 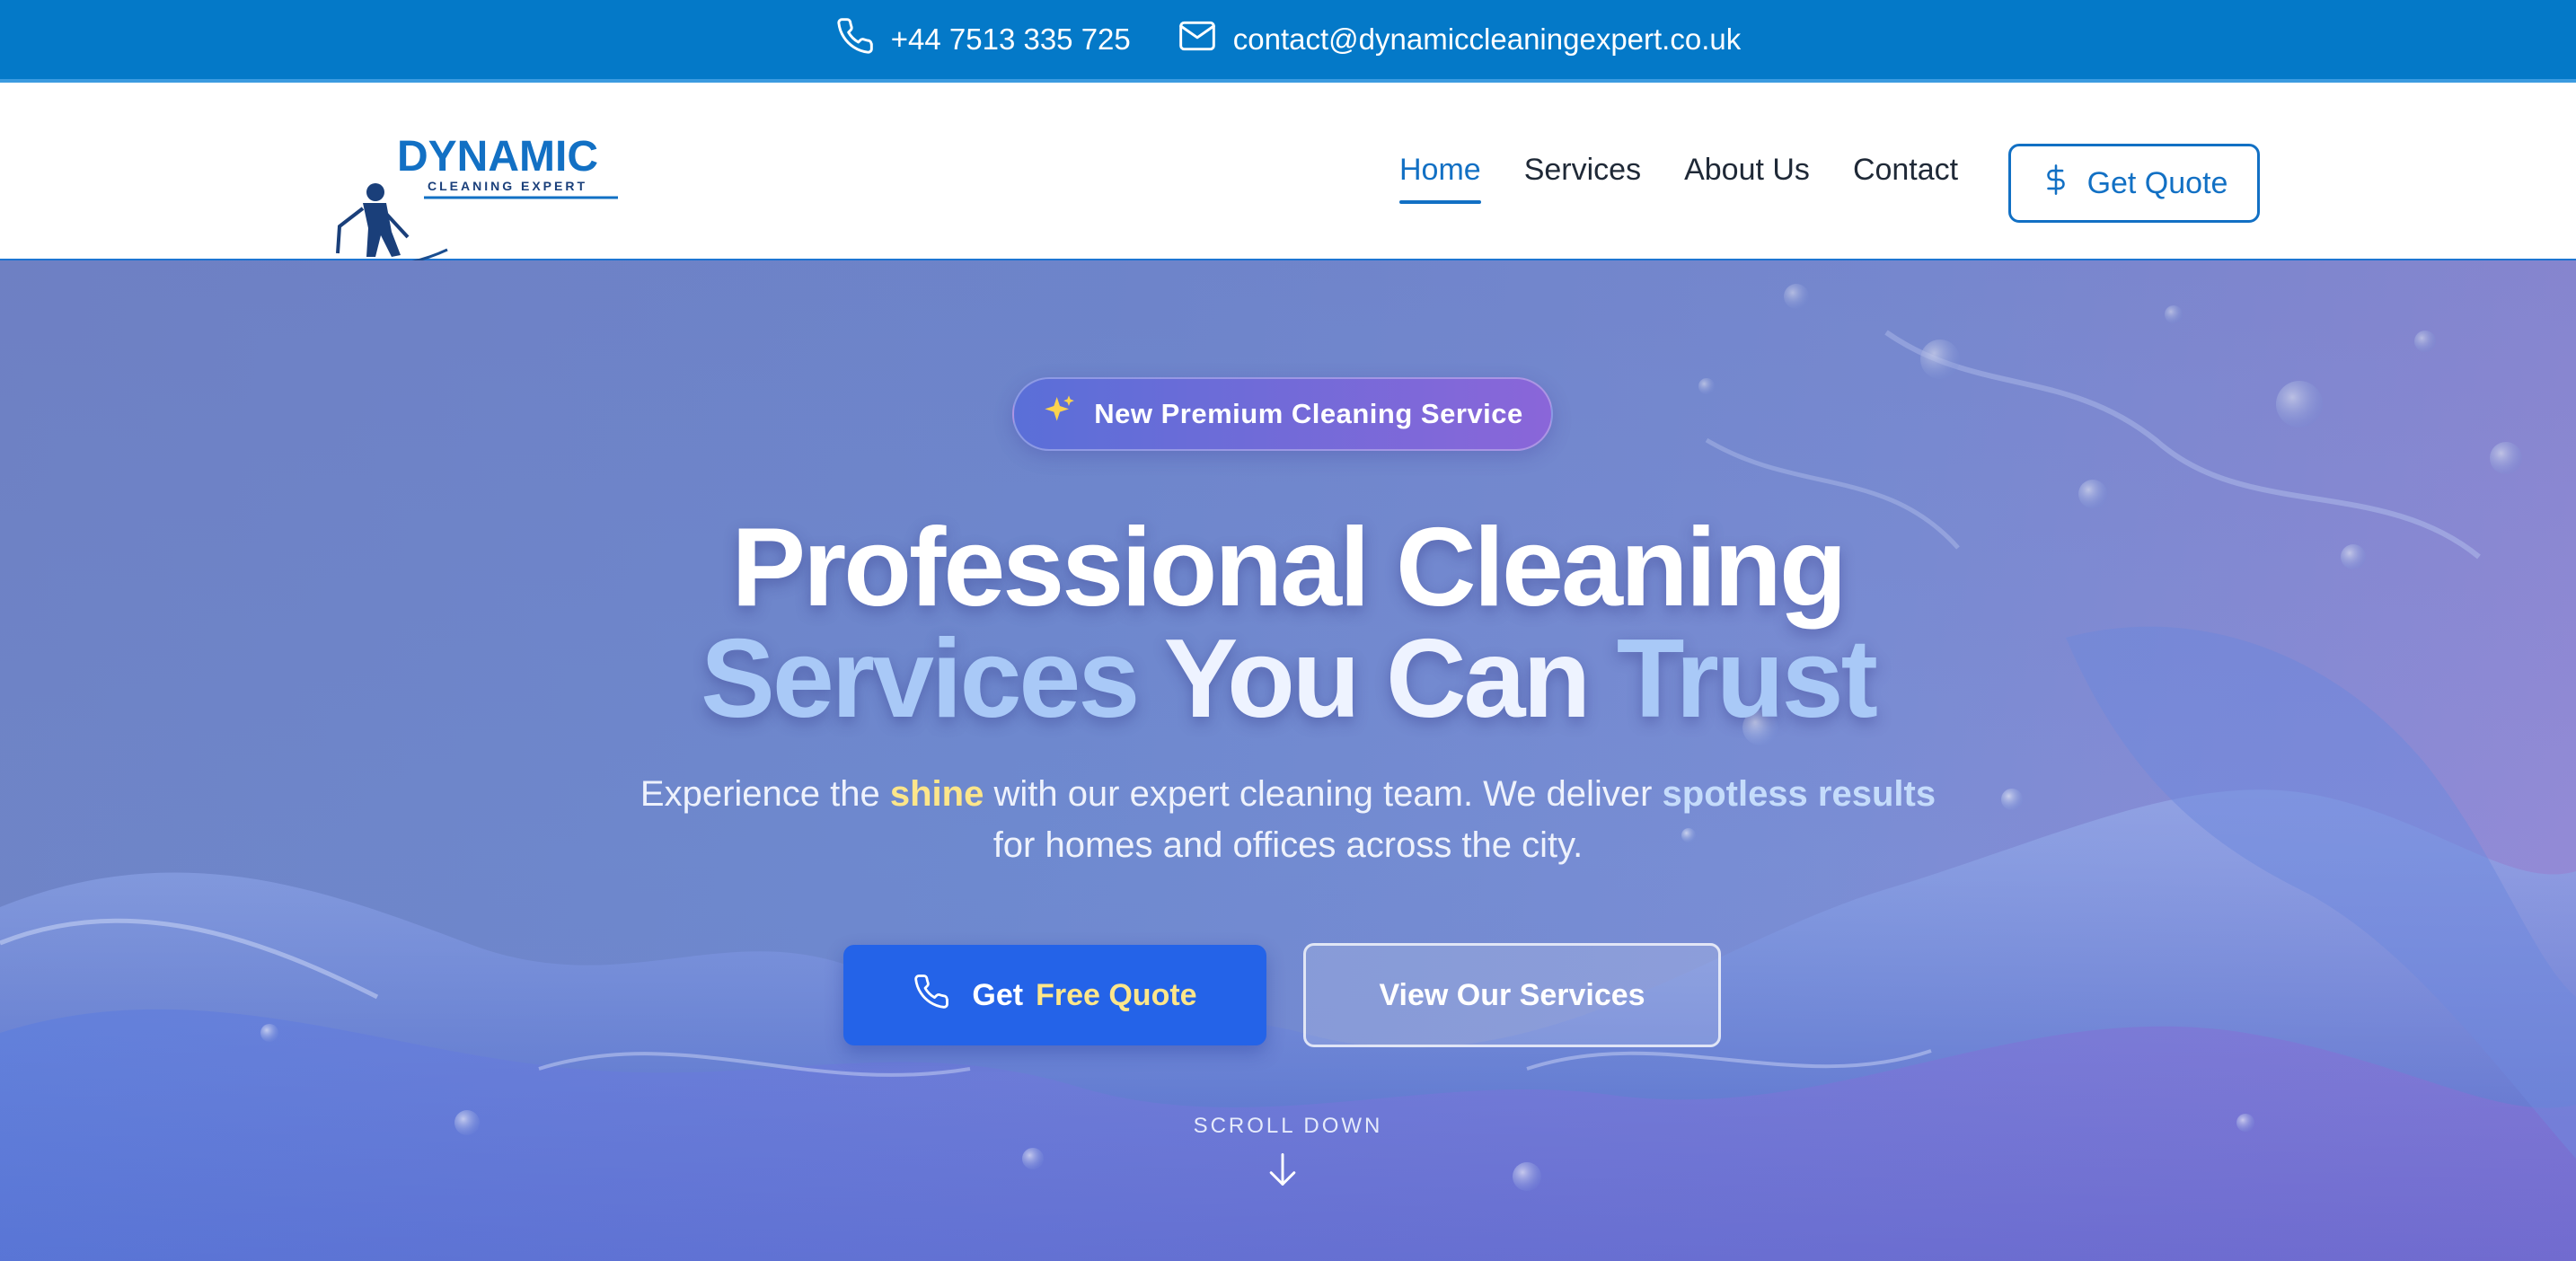 What do you see at coordinates (1905, 173) in the screenshot?
I see `nav-contact: Contact` at bounding box center [1905, 173].